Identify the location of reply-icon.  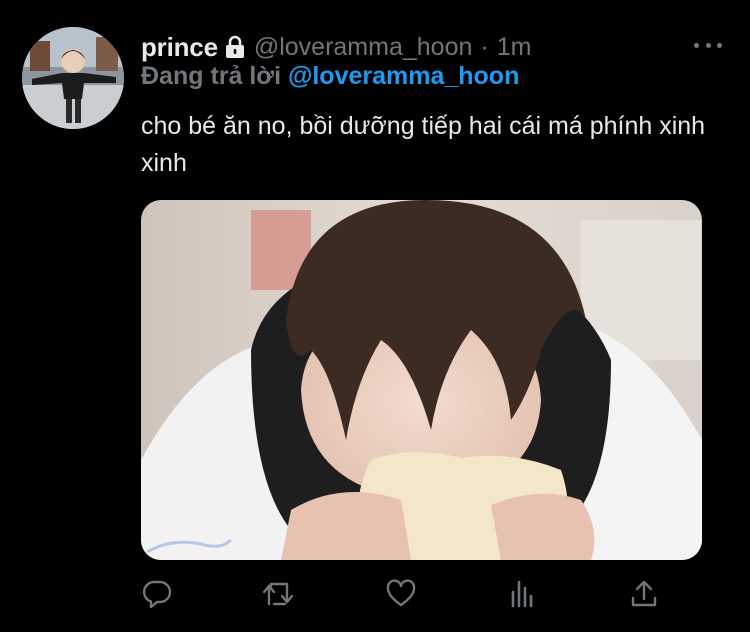
(157, 594).